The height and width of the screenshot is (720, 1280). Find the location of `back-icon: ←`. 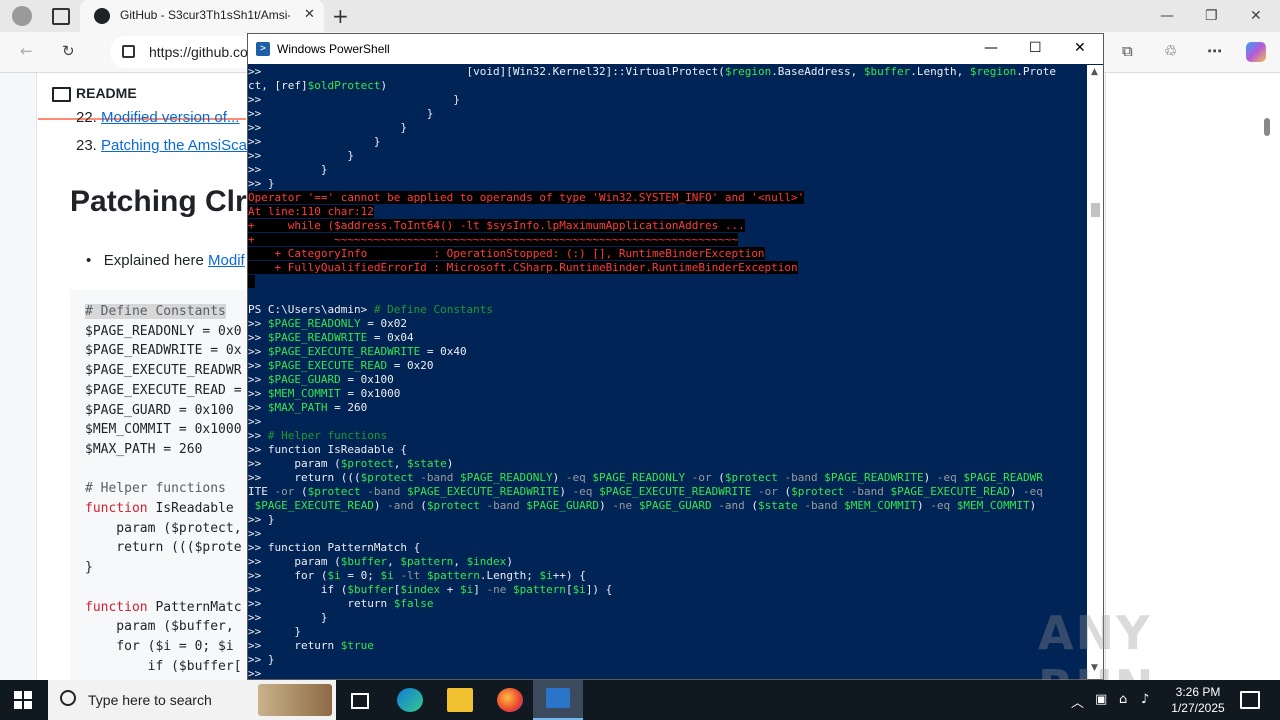

back-icon: ← is located at coordinates (26, 51).